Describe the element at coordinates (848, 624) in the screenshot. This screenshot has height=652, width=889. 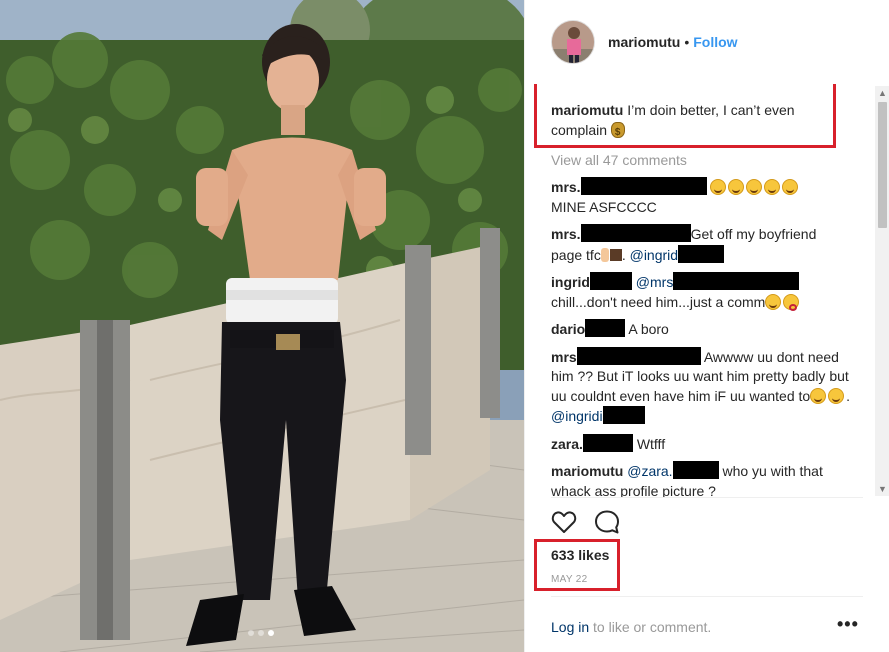
I see `more-options-icon: •••` at that location.